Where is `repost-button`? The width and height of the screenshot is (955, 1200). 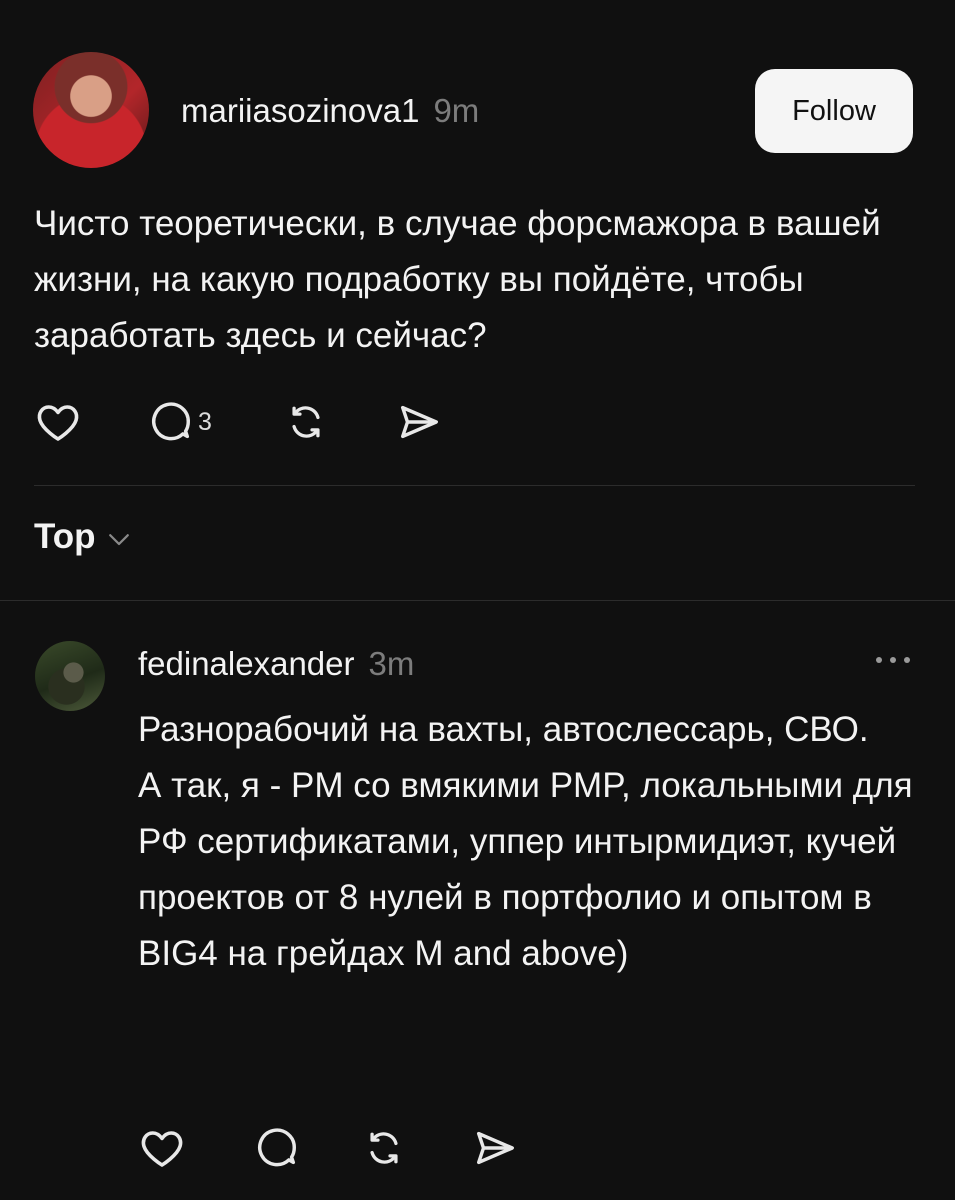
repost-button is located at coordinates (340, 422).